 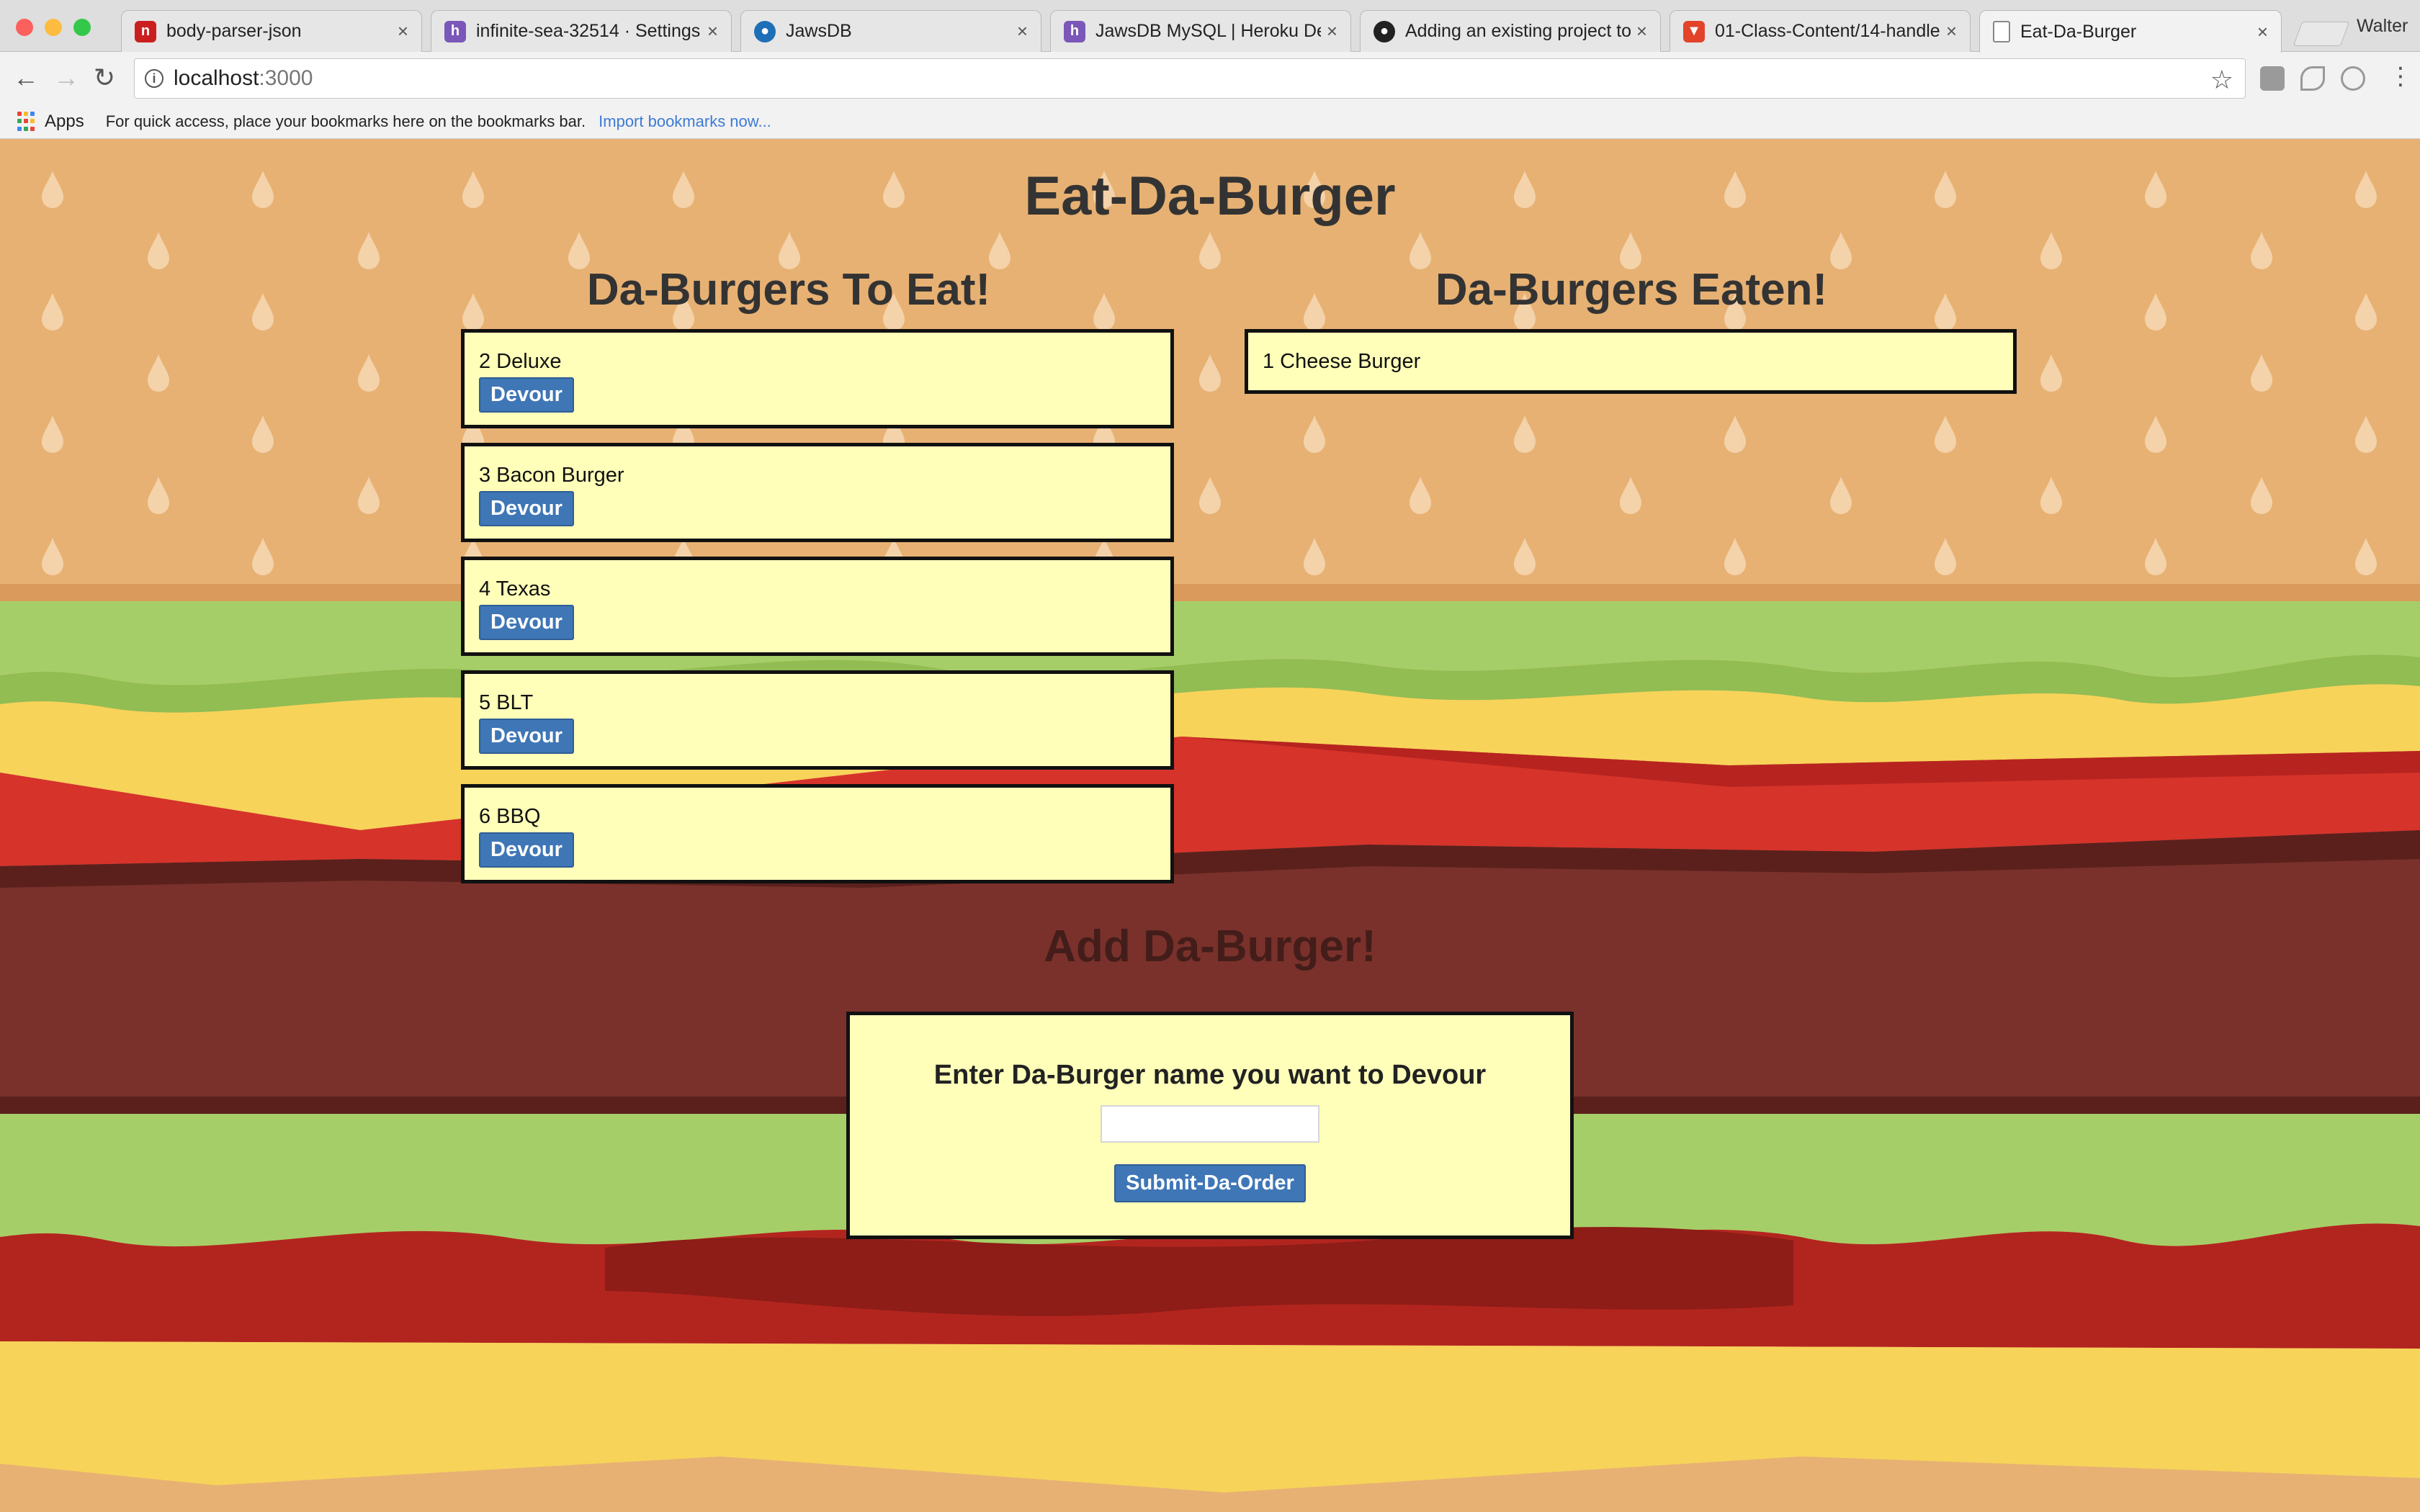 I want to click on burger-item: 4 Texas Devour, so click(x=818, y=606).